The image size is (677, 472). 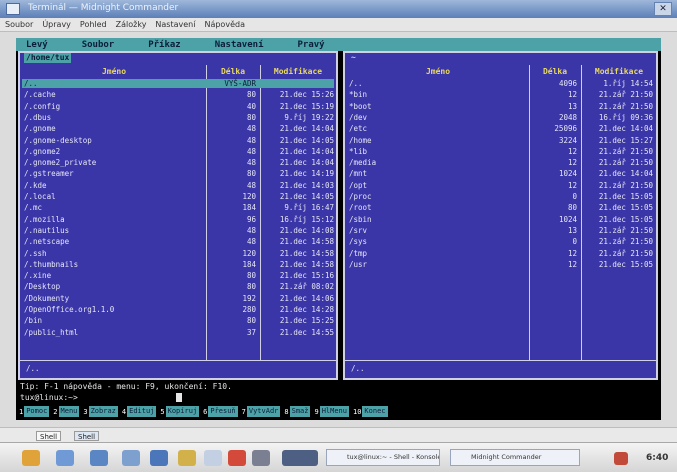 I want to click on fkey-2: 2 Menu, so click(x=66, y=411).